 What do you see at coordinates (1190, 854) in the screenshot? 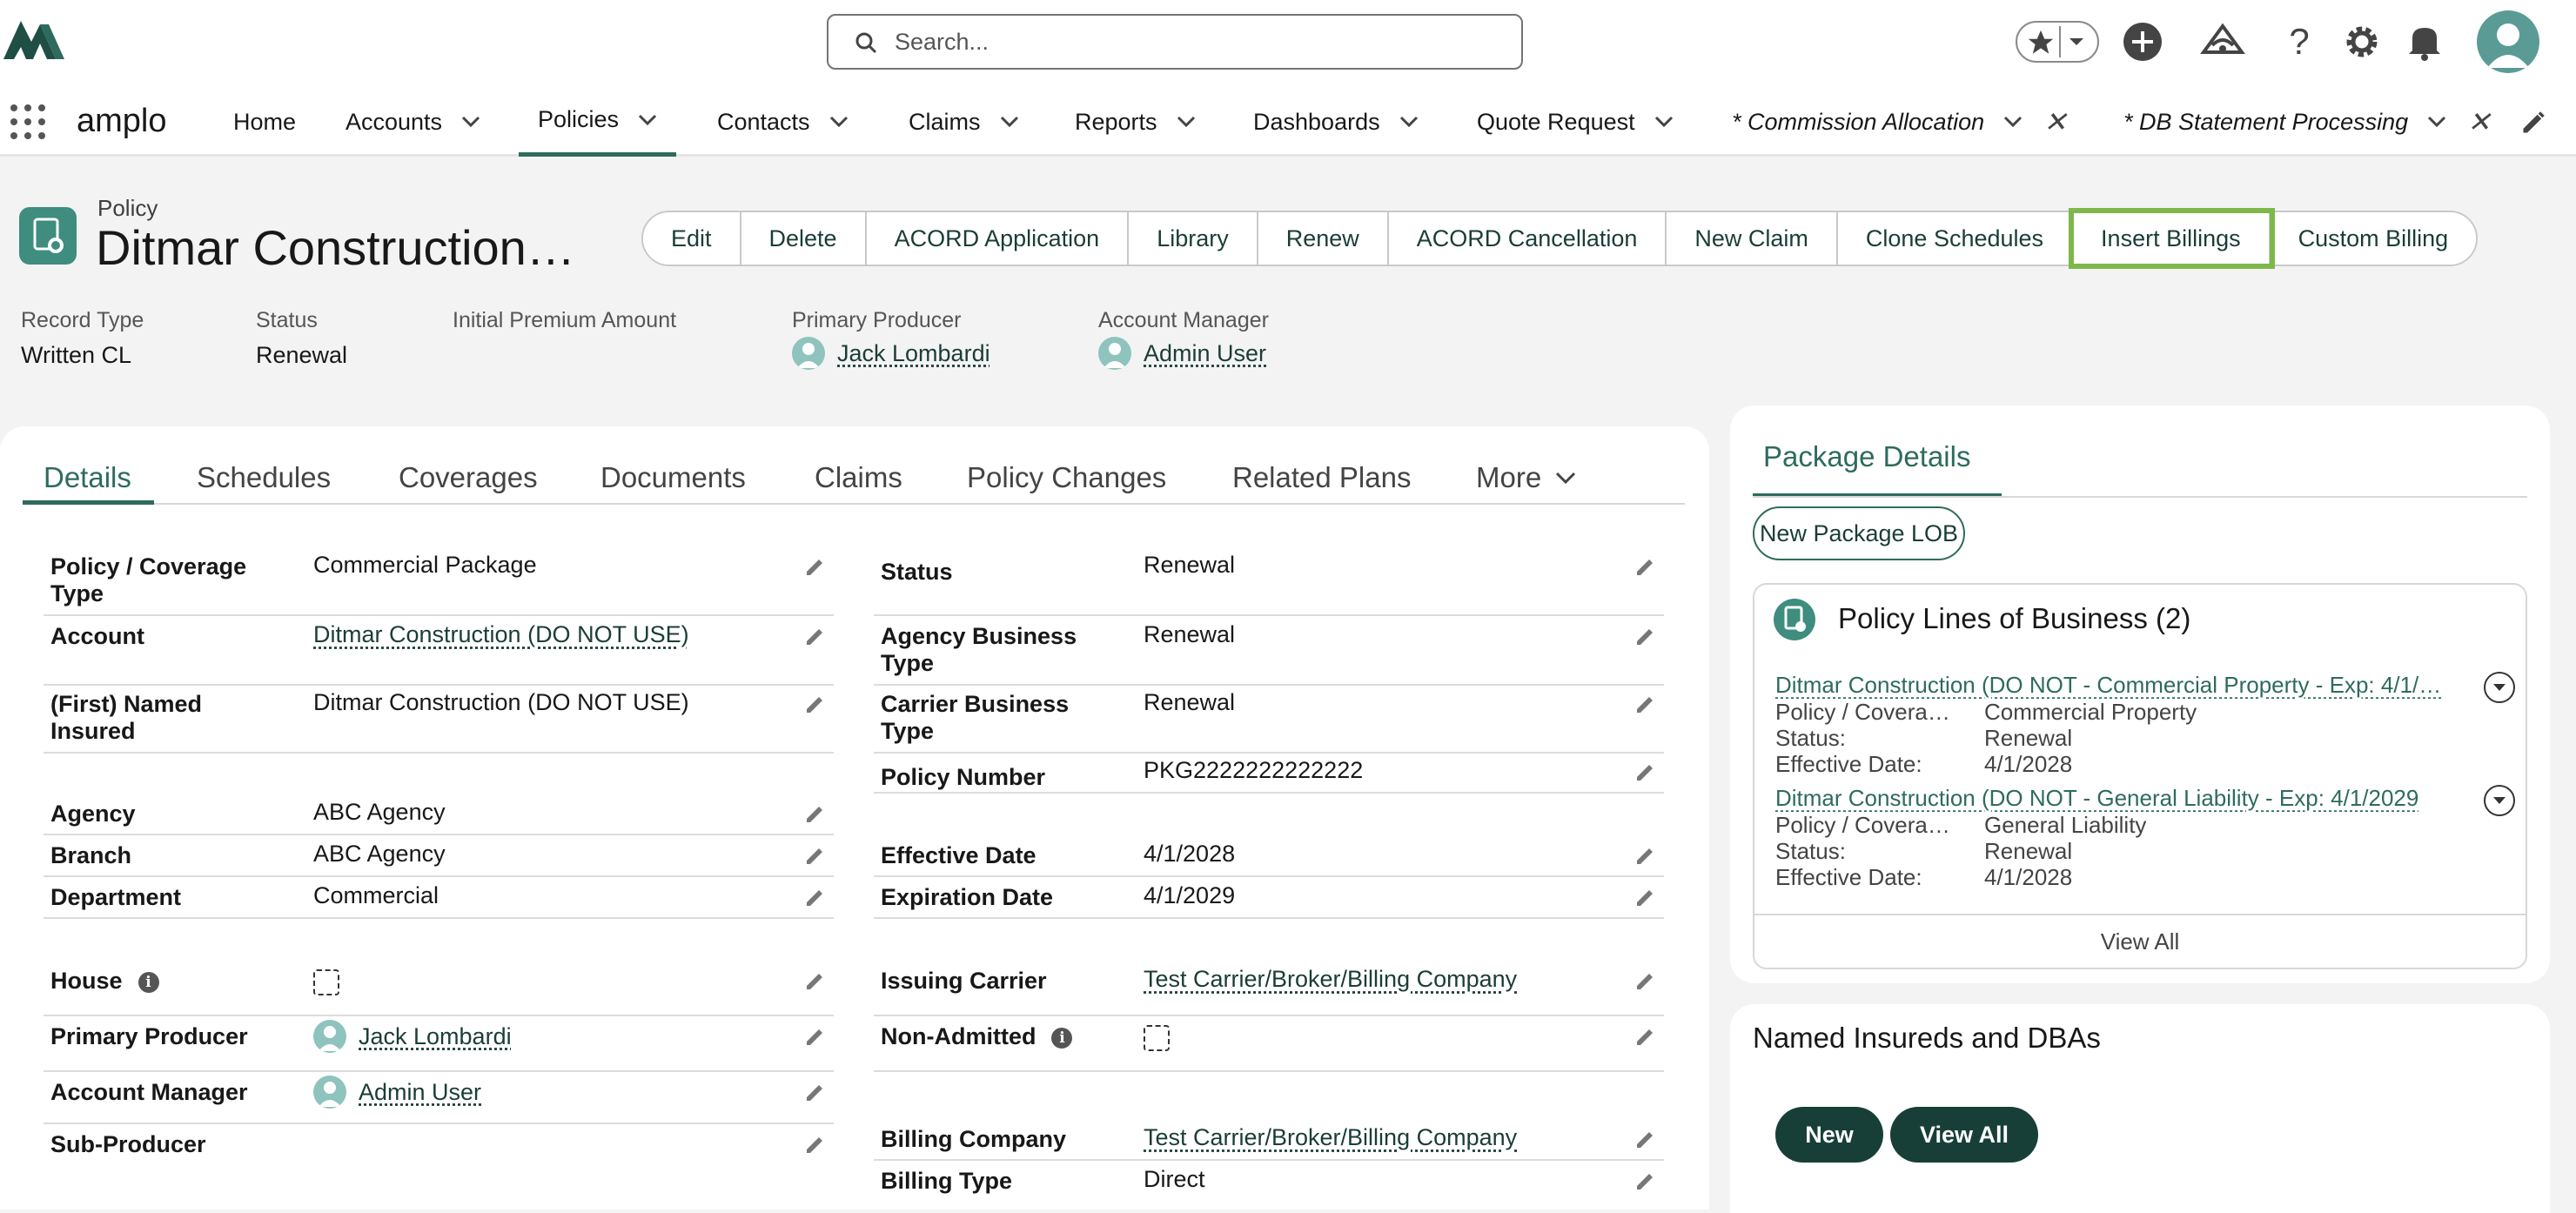
I see `field-value: 4/1/2028` at bounding box center [1190, 854].